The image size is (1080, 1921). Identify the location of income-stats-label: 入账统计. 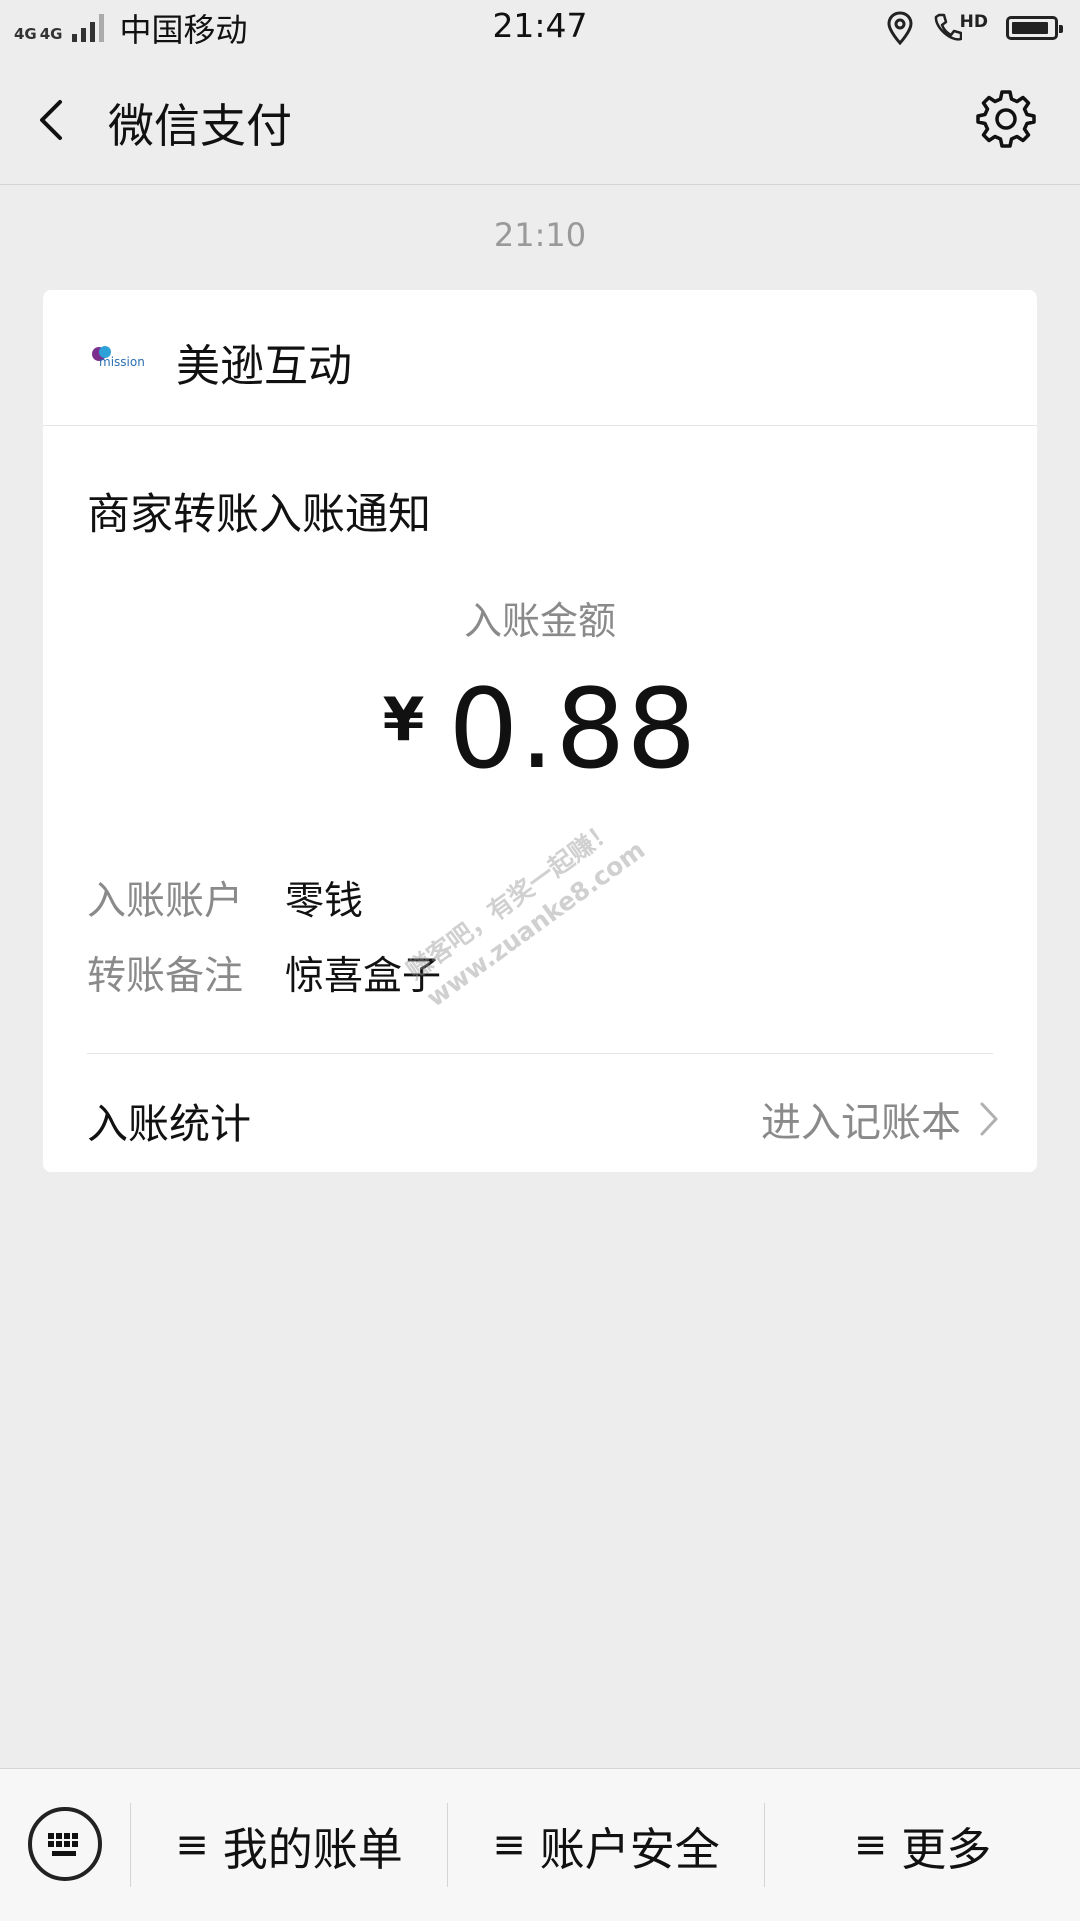
(169, 1124).